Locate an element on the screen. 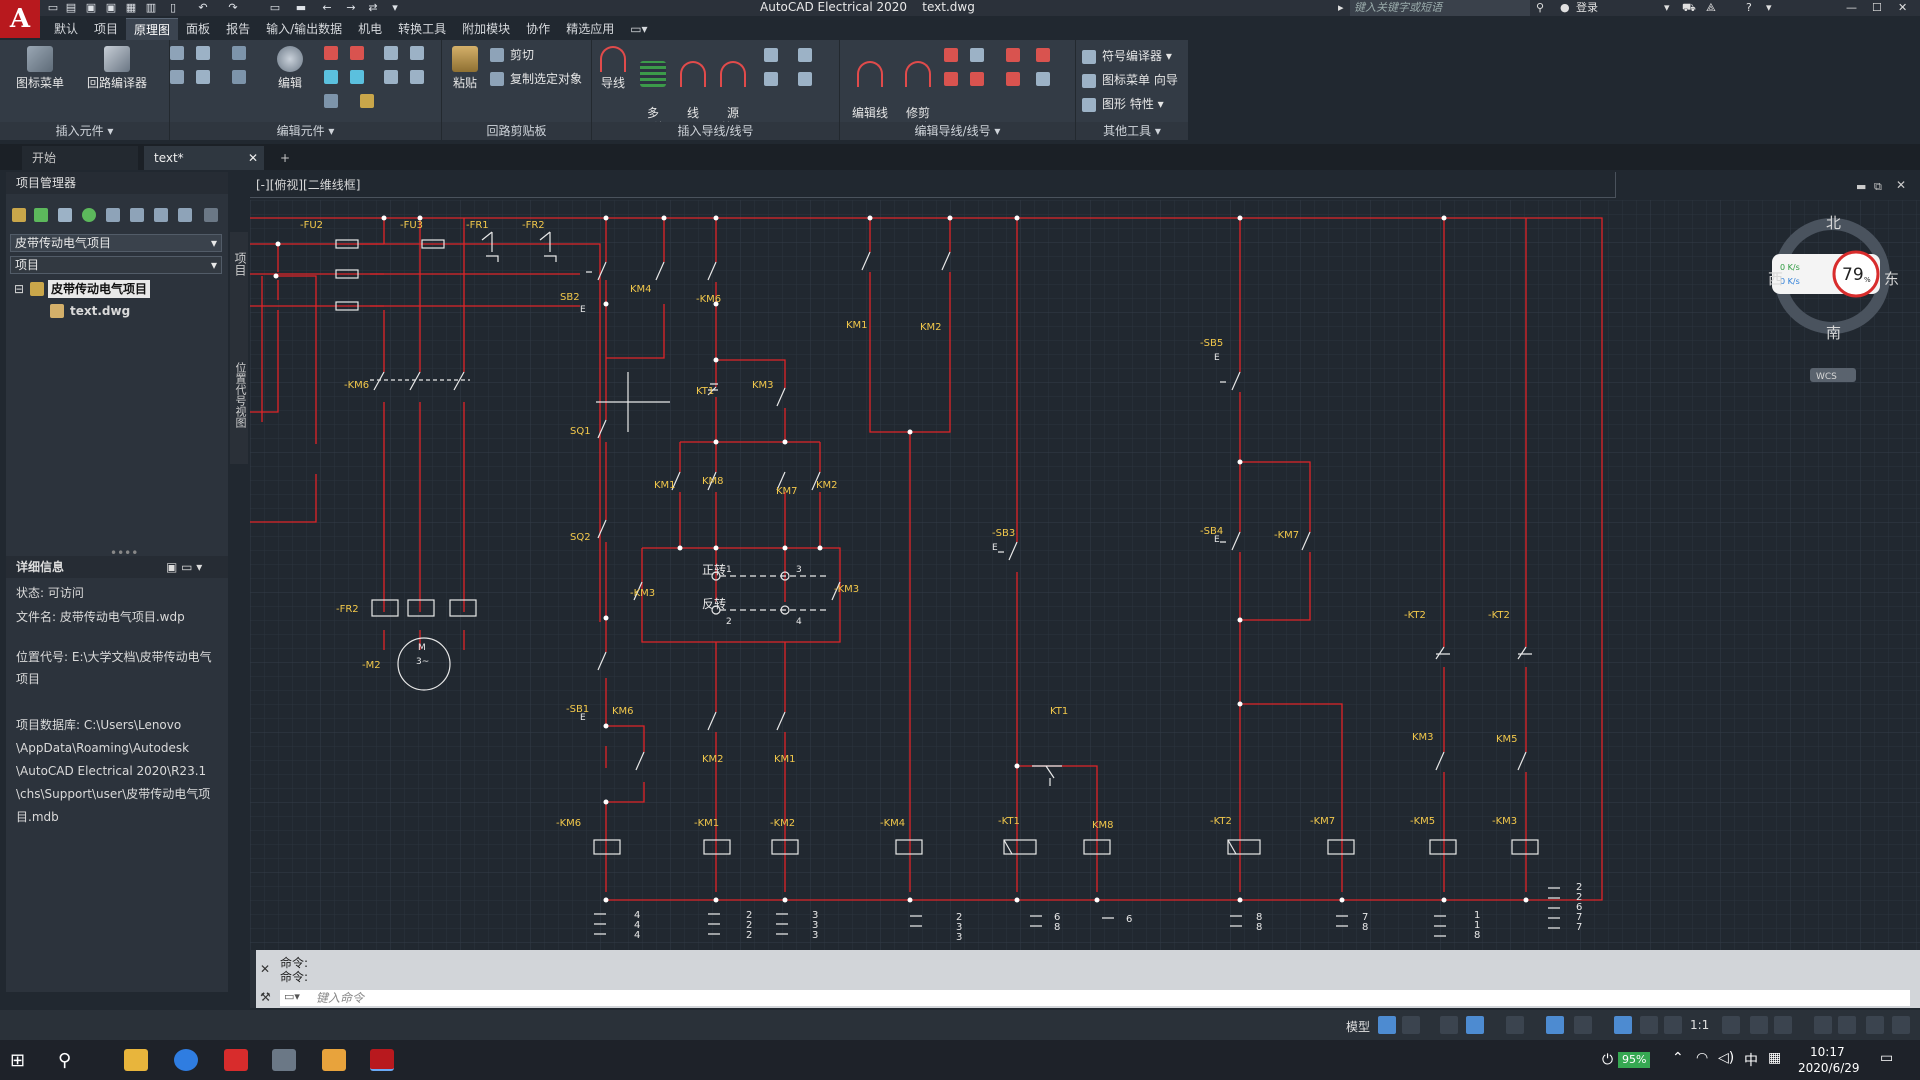 Image resolution: width=1920 pixels, height=1080 pixels. wifi-icon: ◠ is located at coordinates (1702, 1058).